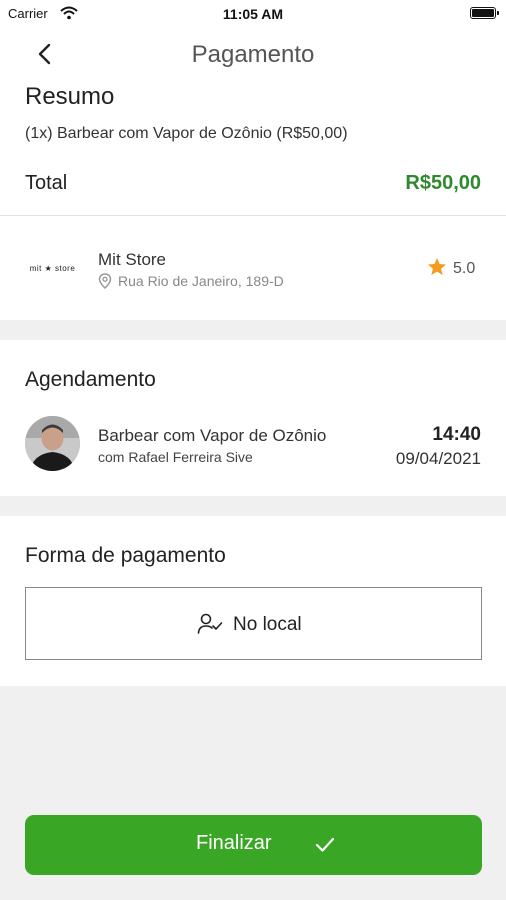 The image size is (506, 900). Describe the element at coordinates (456, 434) in the screenshot. I see `appointment-time: 14:40` at that location.